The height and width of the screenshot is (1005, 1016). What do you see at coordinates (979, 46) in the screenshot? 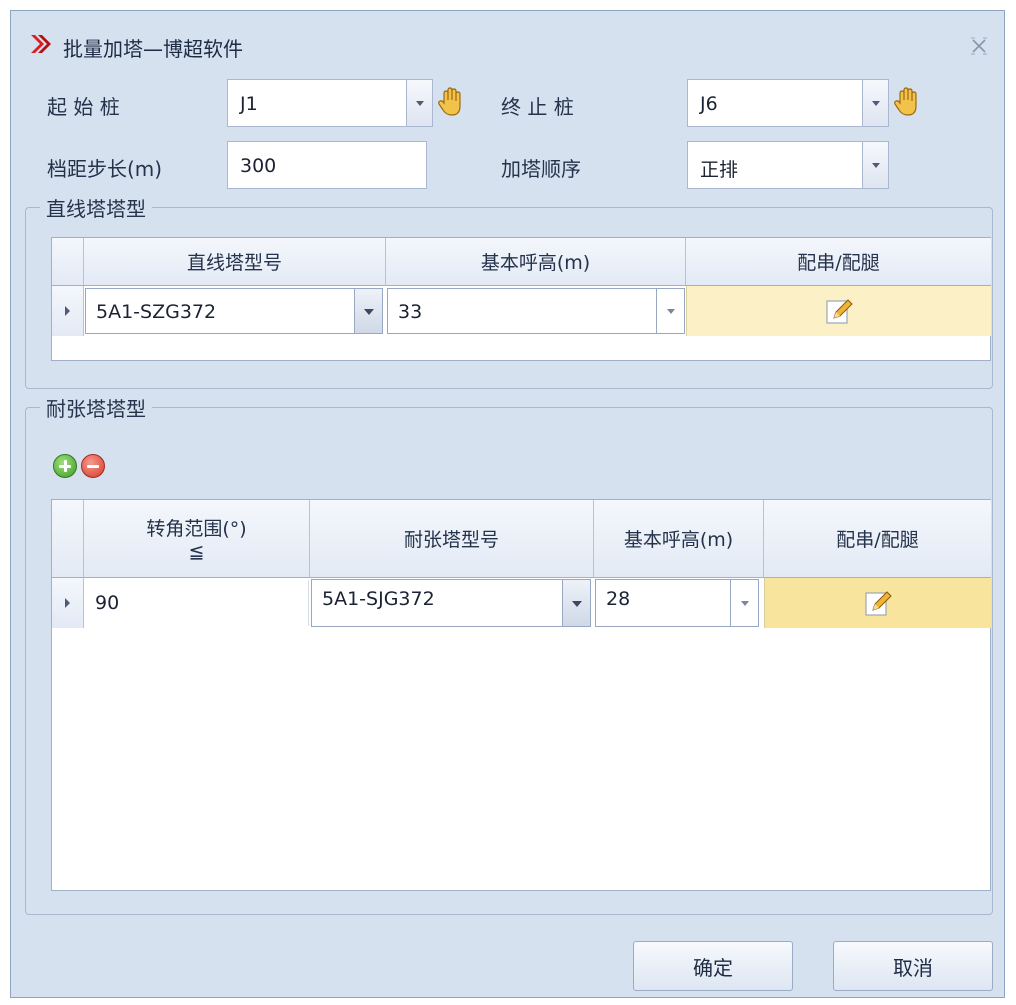
I see `close-icon` at bounding box center [979, 46].